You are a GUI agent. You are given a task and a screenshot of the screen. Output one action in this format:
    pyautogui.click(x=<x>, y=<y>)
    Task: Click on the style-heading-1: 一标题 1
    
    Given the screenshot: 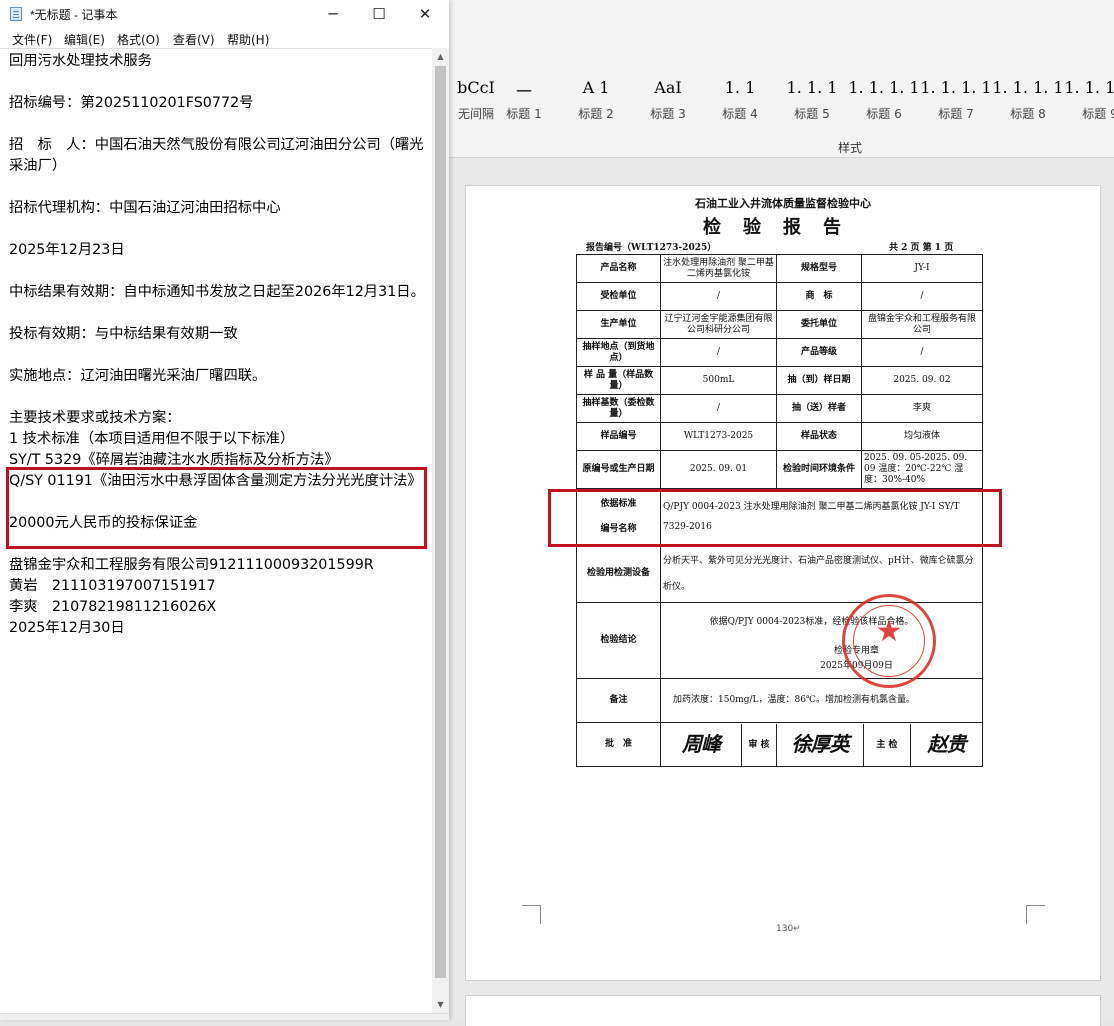 What is the action you would take?
    pyautogui.click(x=524, y=102)
    